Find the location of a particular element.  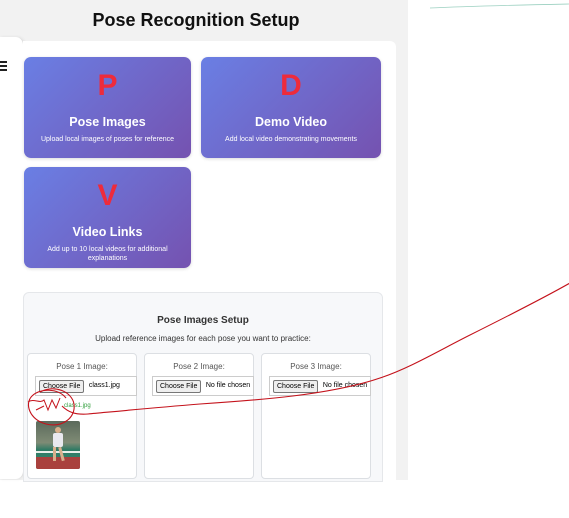

card-description: Add local video demonstrating movements is located at coordinates (291, 139).